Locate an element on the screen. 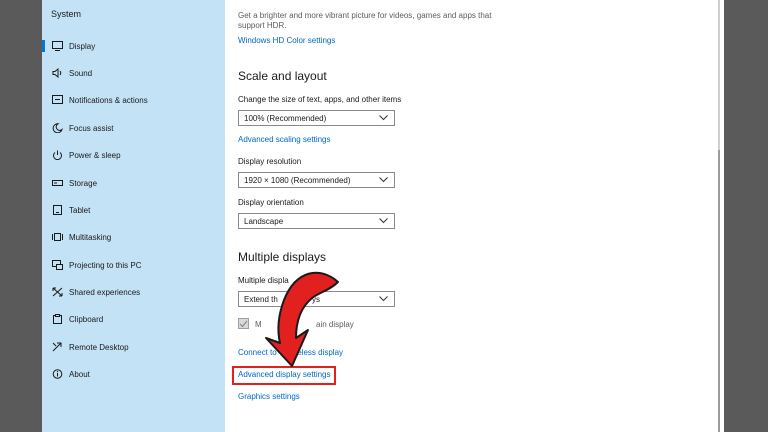 This screenshot has width=768, height=432. sidebar-item-label: Clipboard is located at coordinates (86, 319).